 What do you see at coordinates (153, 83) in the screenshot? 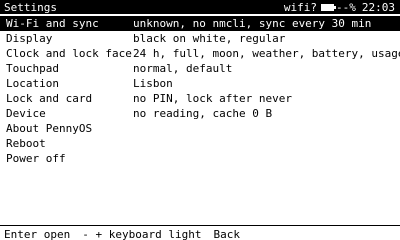
I see `settings-item-value: Lisbon` at bounding box center [153, 83].